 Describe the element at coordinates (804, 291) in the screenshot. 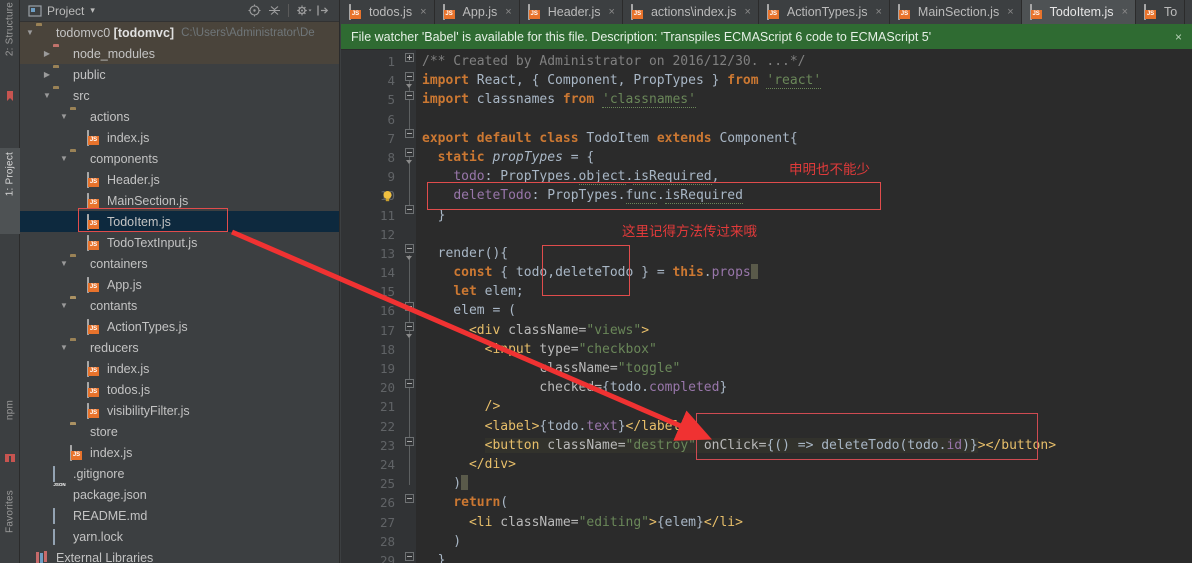

I see `code-line: let elem;` at that location.